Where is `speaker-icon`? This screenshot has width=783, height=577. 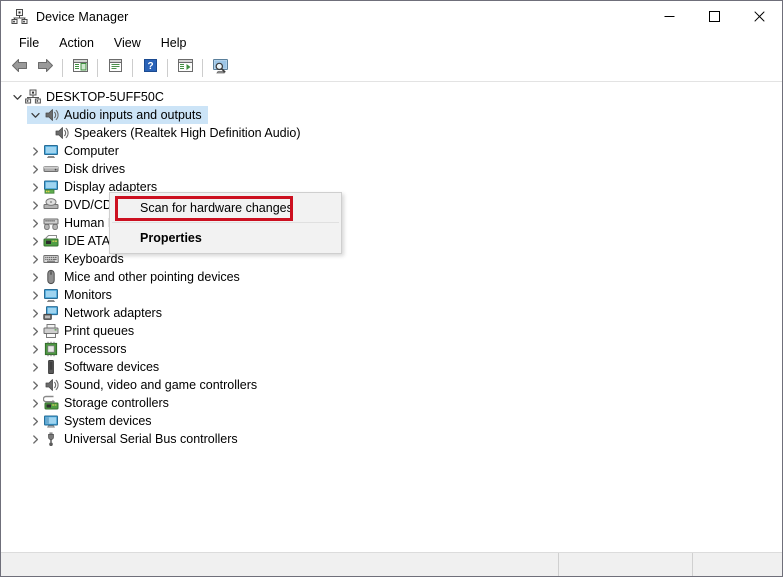 speaker-icon is located at coordinates (51, 115).